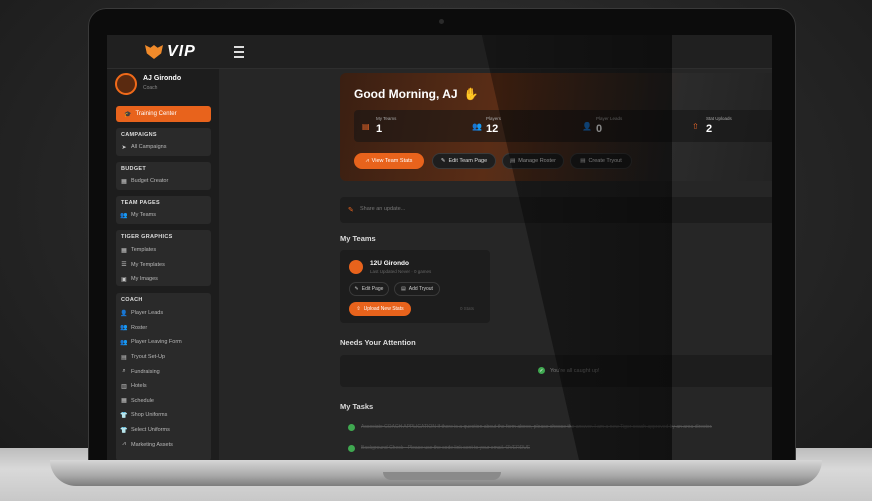 Image resolution: width=872 pixels, height=501 pixels. I want to click on sidebar-item-label: Fundraising, so click(145, 371).